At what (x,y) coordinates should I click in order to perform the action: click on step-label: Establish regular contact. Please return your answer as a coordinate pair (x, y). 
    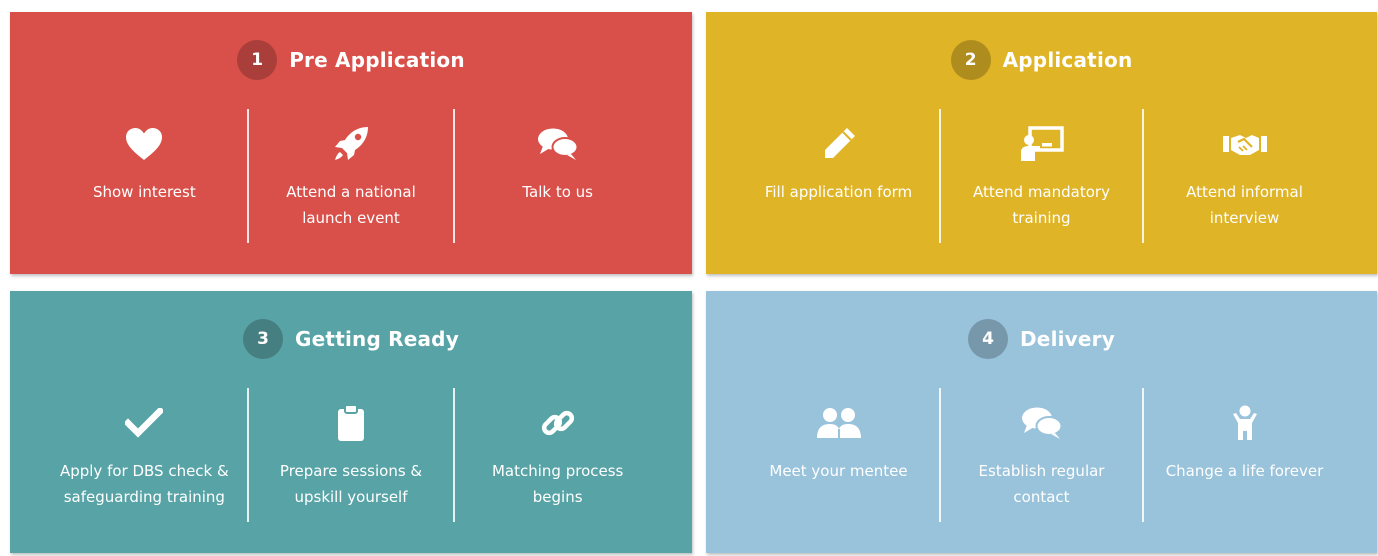
    Looking at the image, I should click on (1041, 484).